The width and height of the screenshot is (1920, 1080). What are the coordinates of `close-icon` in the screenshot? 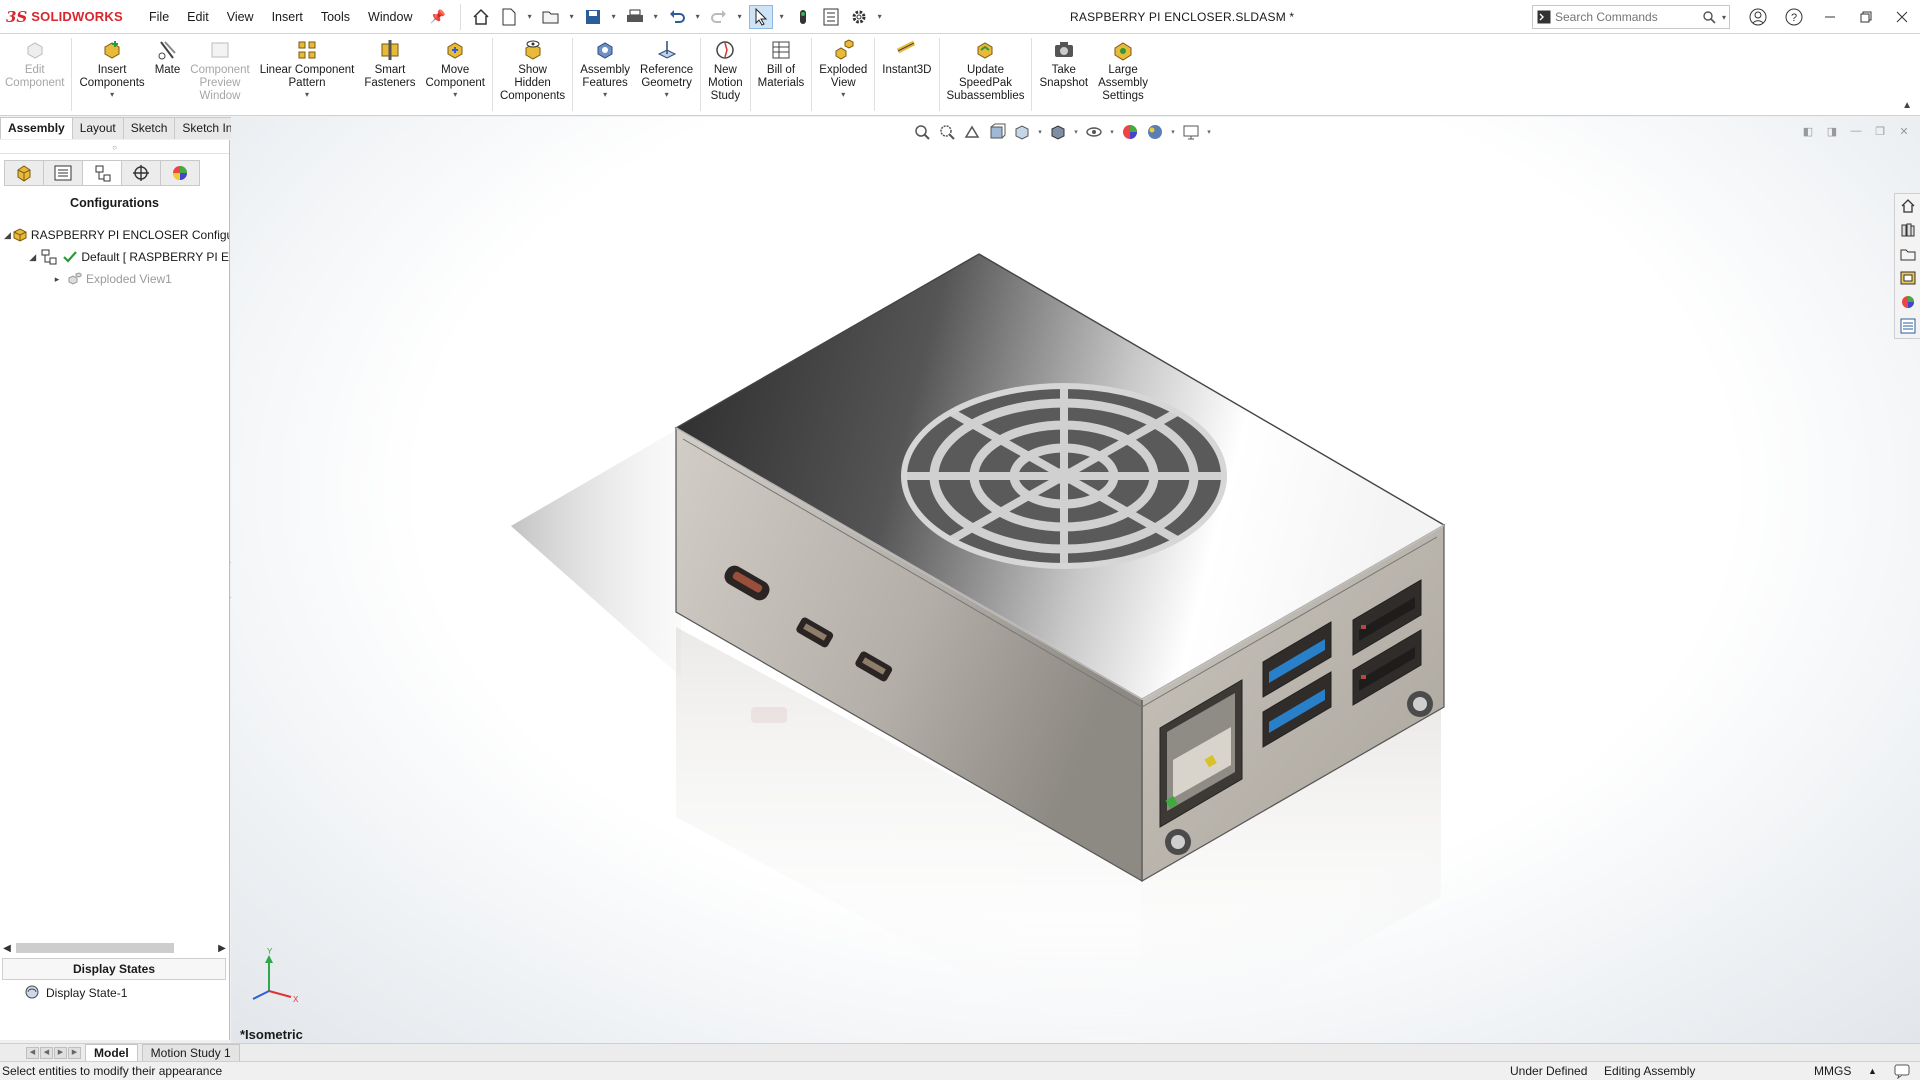 It's located at (1902, 17).